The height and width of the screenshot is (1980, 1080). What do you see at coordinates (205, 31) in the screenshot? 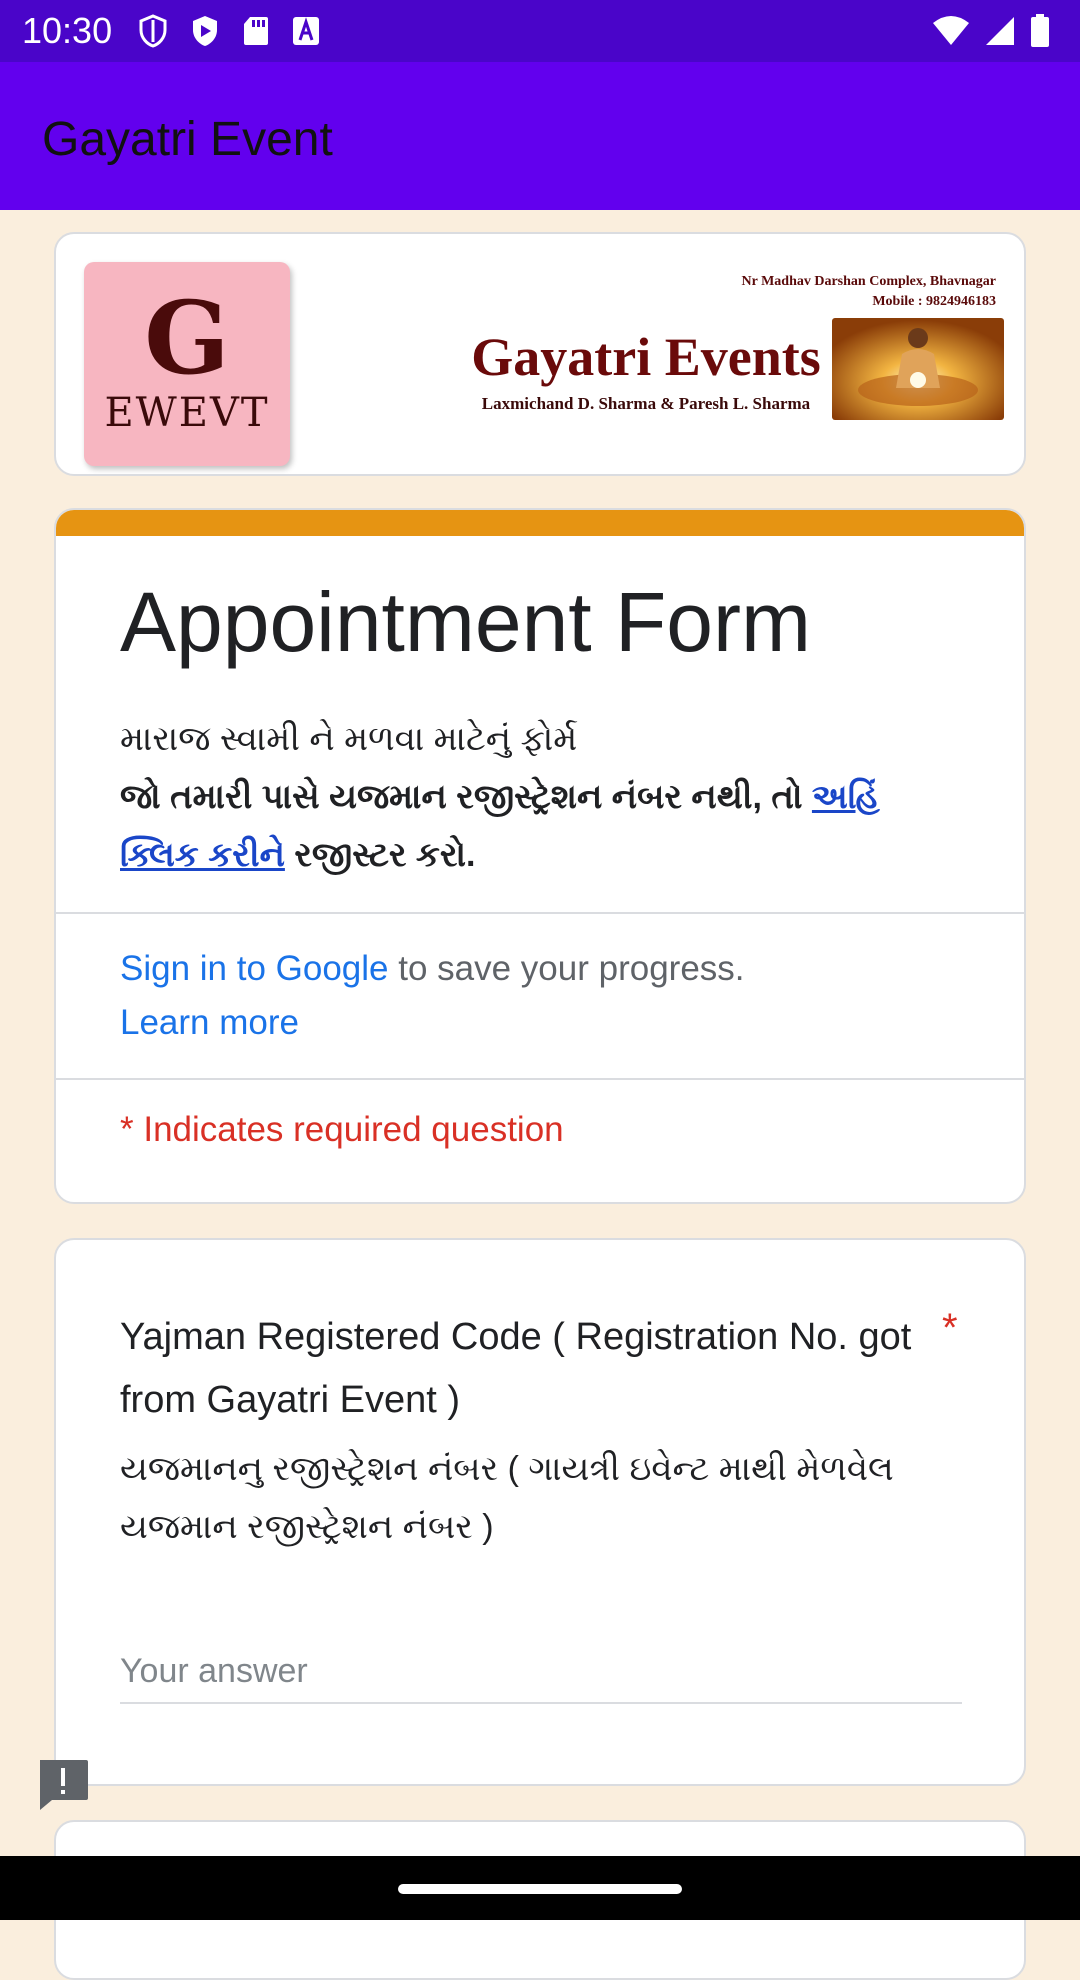
I see `play-protect-icon` at bounding box center [205, 31].